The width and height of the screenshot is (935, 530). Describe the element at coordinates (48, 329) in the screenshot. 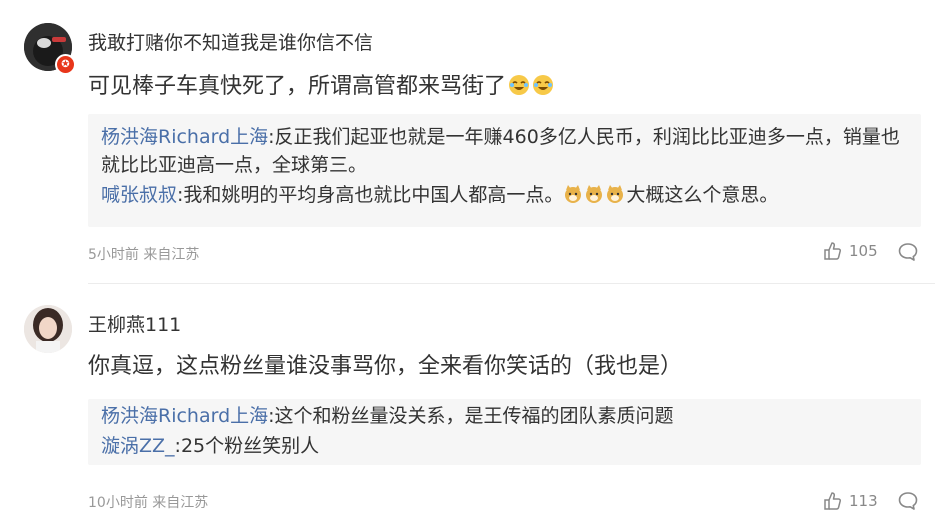

I see `avatar` at that location.